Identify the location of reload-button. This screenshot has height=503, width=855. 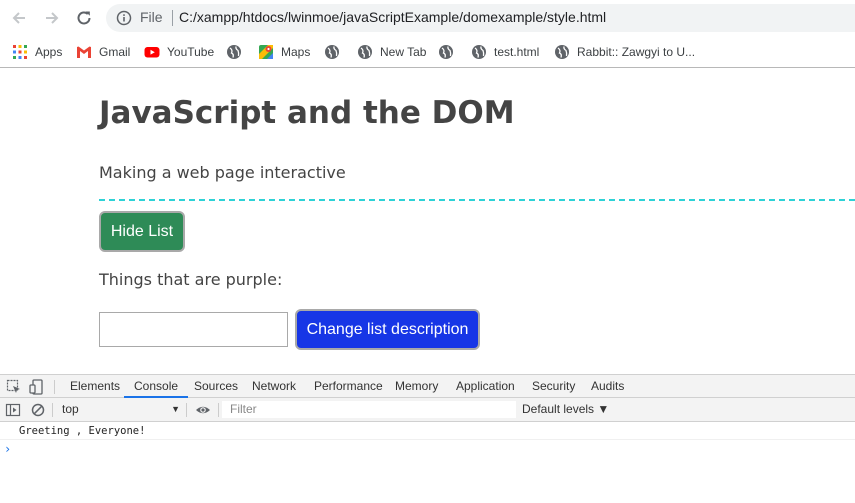
(84, 18).